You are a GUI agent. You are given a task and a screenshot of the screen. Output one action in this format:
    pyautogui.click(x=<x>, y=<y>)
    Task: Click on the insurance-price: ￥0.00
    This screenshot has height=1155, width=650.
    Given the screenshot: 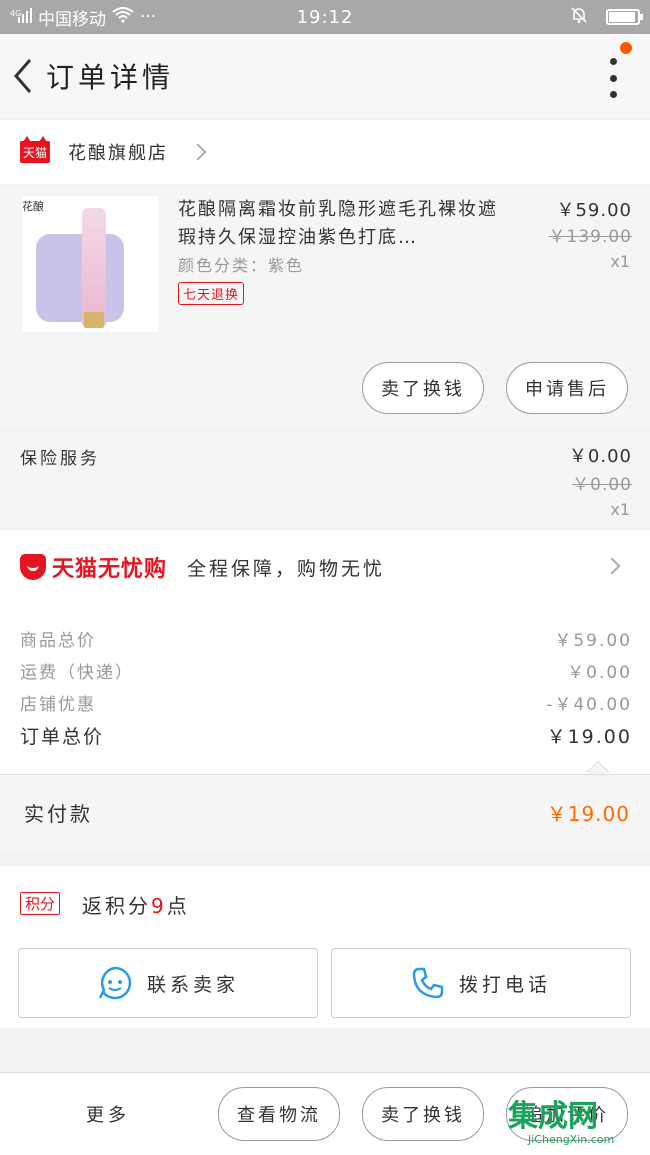 What is the action you would take?
    pyautogui.click(x=600, y=456)
    